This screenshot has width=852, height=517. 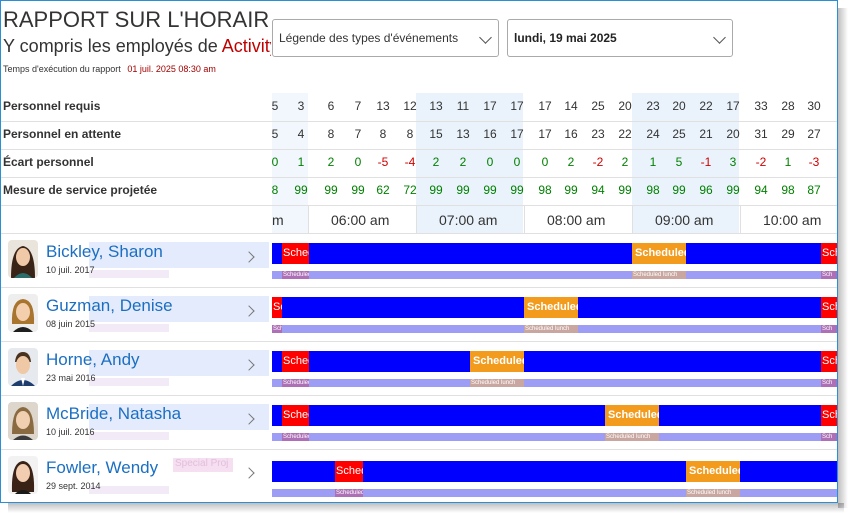 I want to click on stat-value-cell: 94, so click(x=761, y=190).